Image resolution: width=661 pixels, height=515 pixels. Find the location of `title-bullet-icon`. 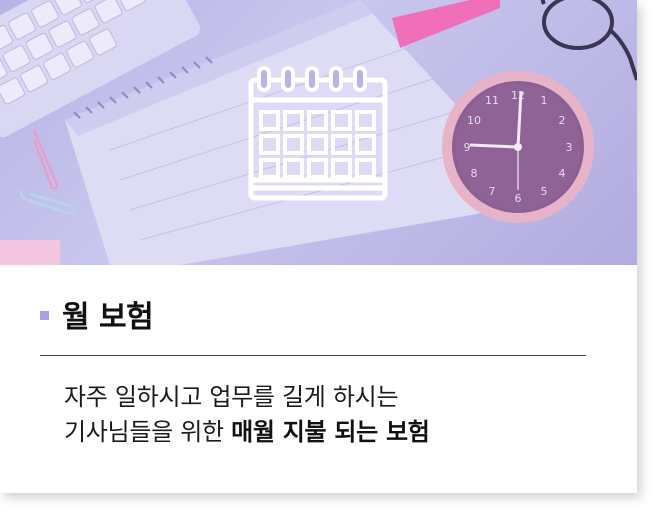

title-bullet-icon is located at coordinates (44, 315).